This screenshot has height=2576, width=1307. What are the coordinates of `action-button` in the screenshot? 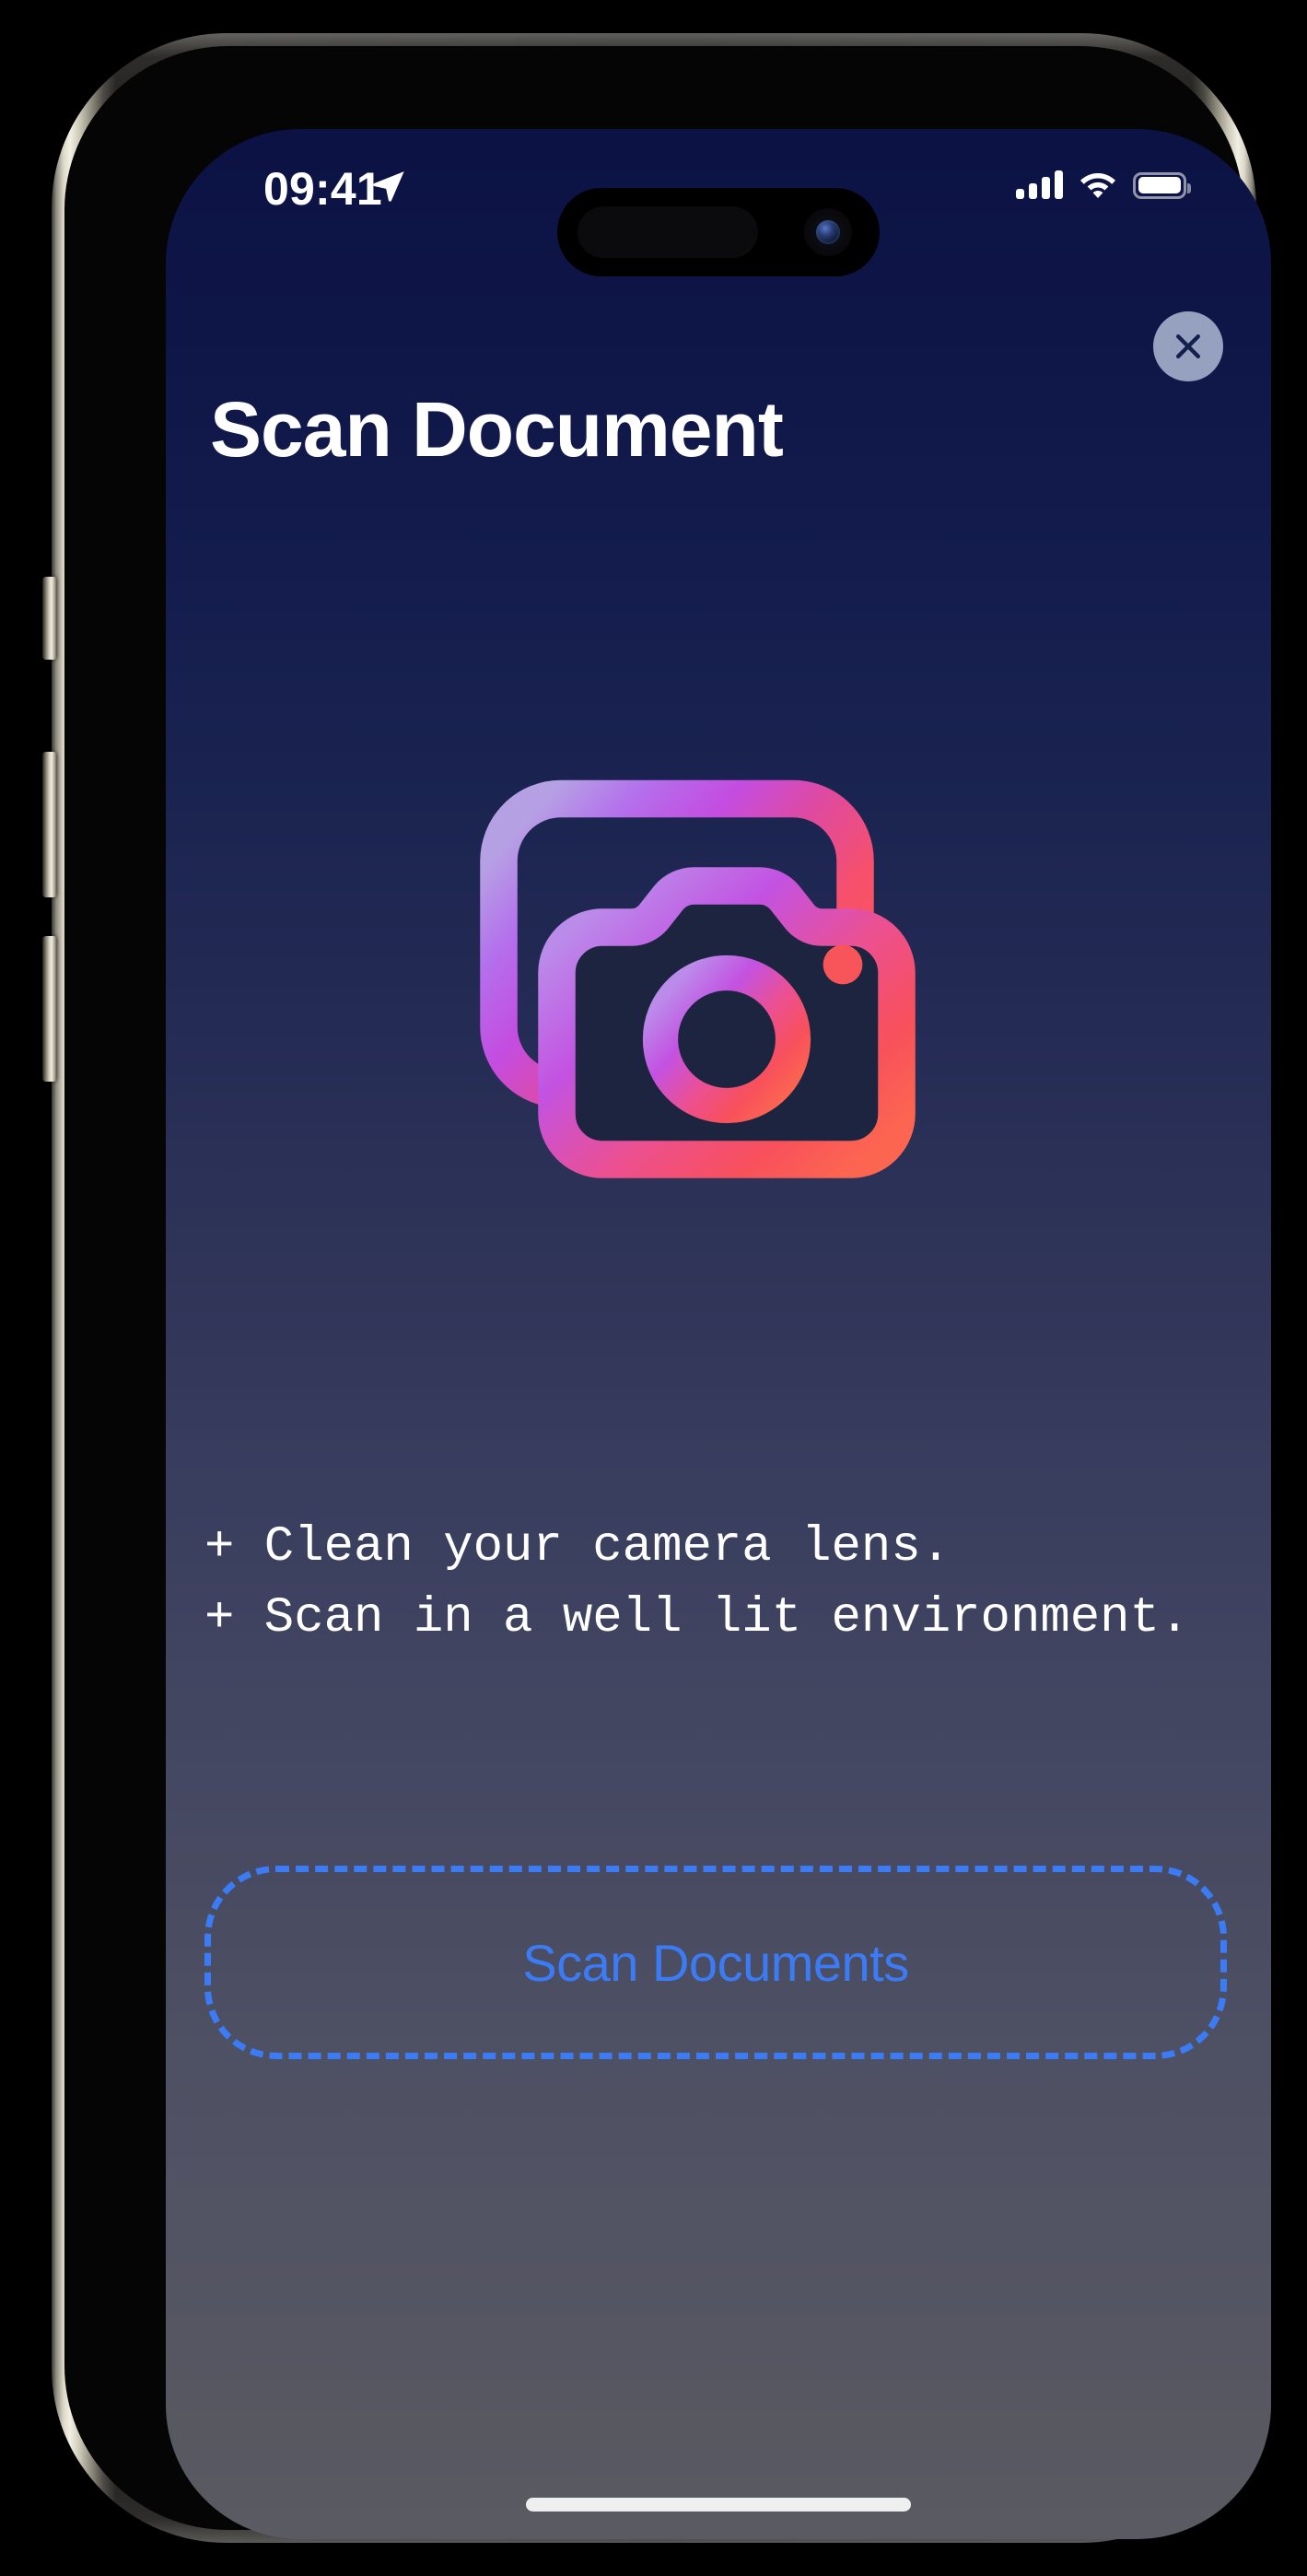 It's located at (49, 618).